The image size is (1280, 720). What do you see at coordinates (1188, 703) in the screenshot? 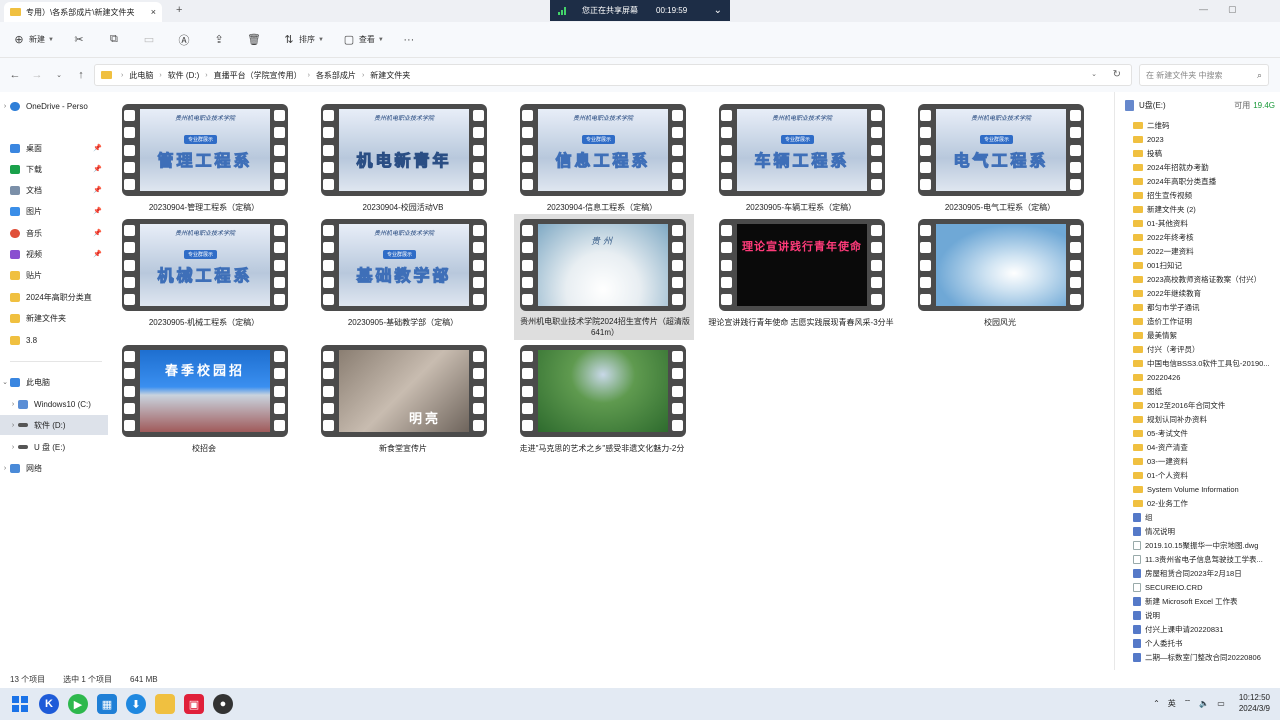
I see `network-icon: ⌔` at bounding box center [1188, 703].